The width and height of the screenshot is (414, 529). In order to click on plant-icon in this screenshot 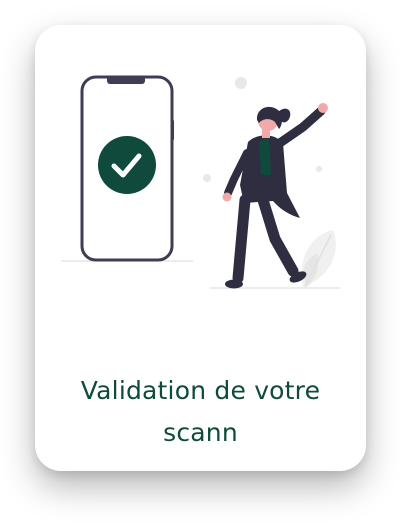, I will do `click(318, 259)`.